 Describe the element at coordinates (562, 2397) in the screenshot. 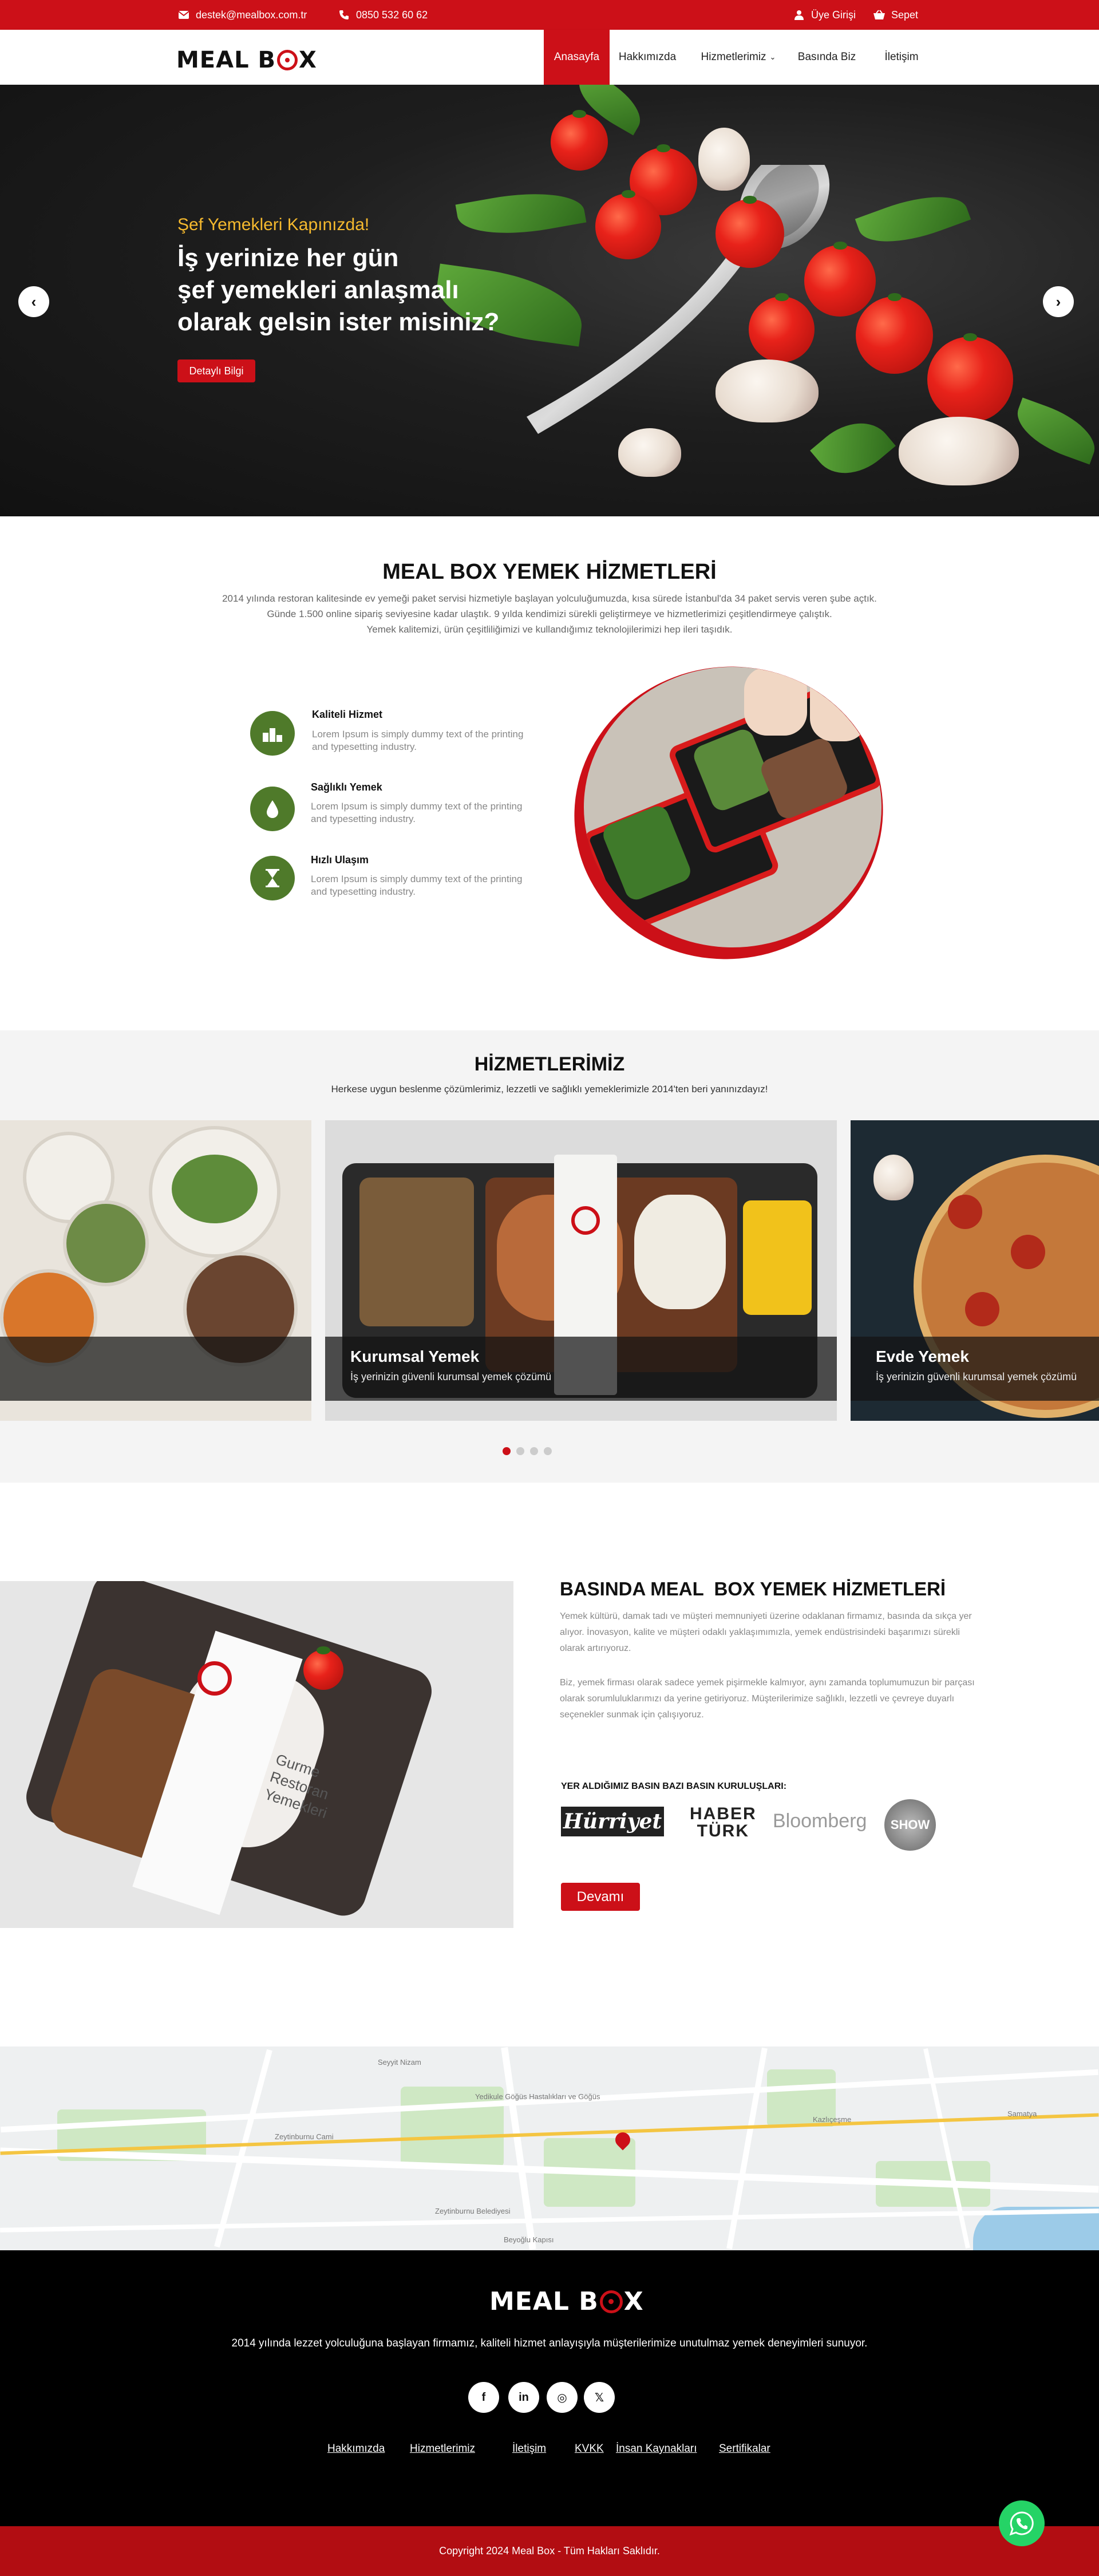

I see `instagram-icon: ◎` at that location.